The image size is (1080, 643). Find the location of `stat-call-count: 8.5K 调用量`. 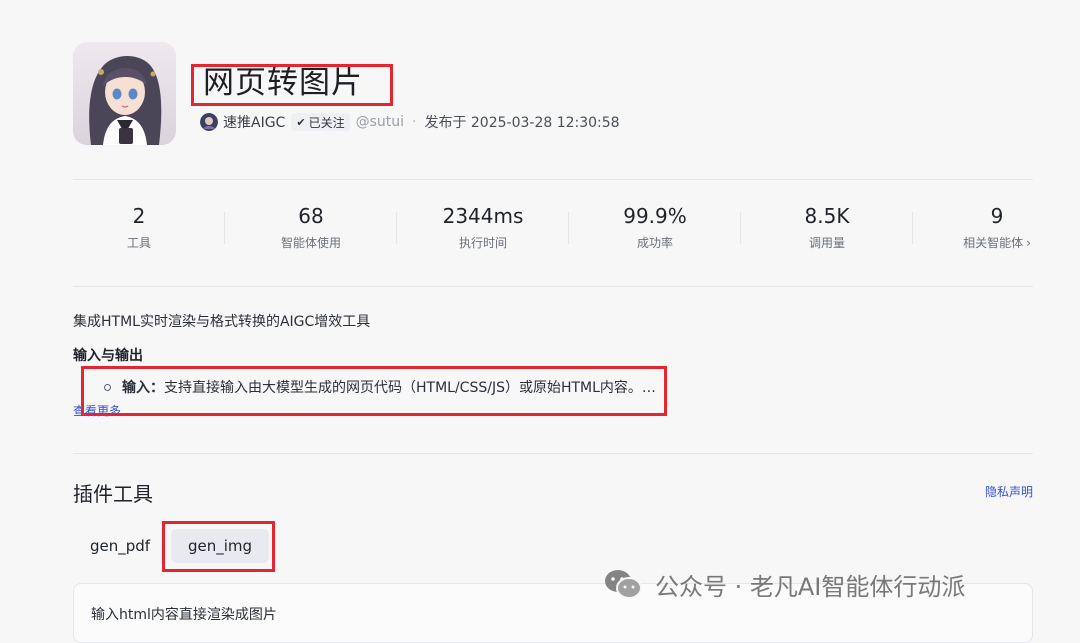

stat-call-count: 8.5K 调用量 is located at coordinates (827, 227).